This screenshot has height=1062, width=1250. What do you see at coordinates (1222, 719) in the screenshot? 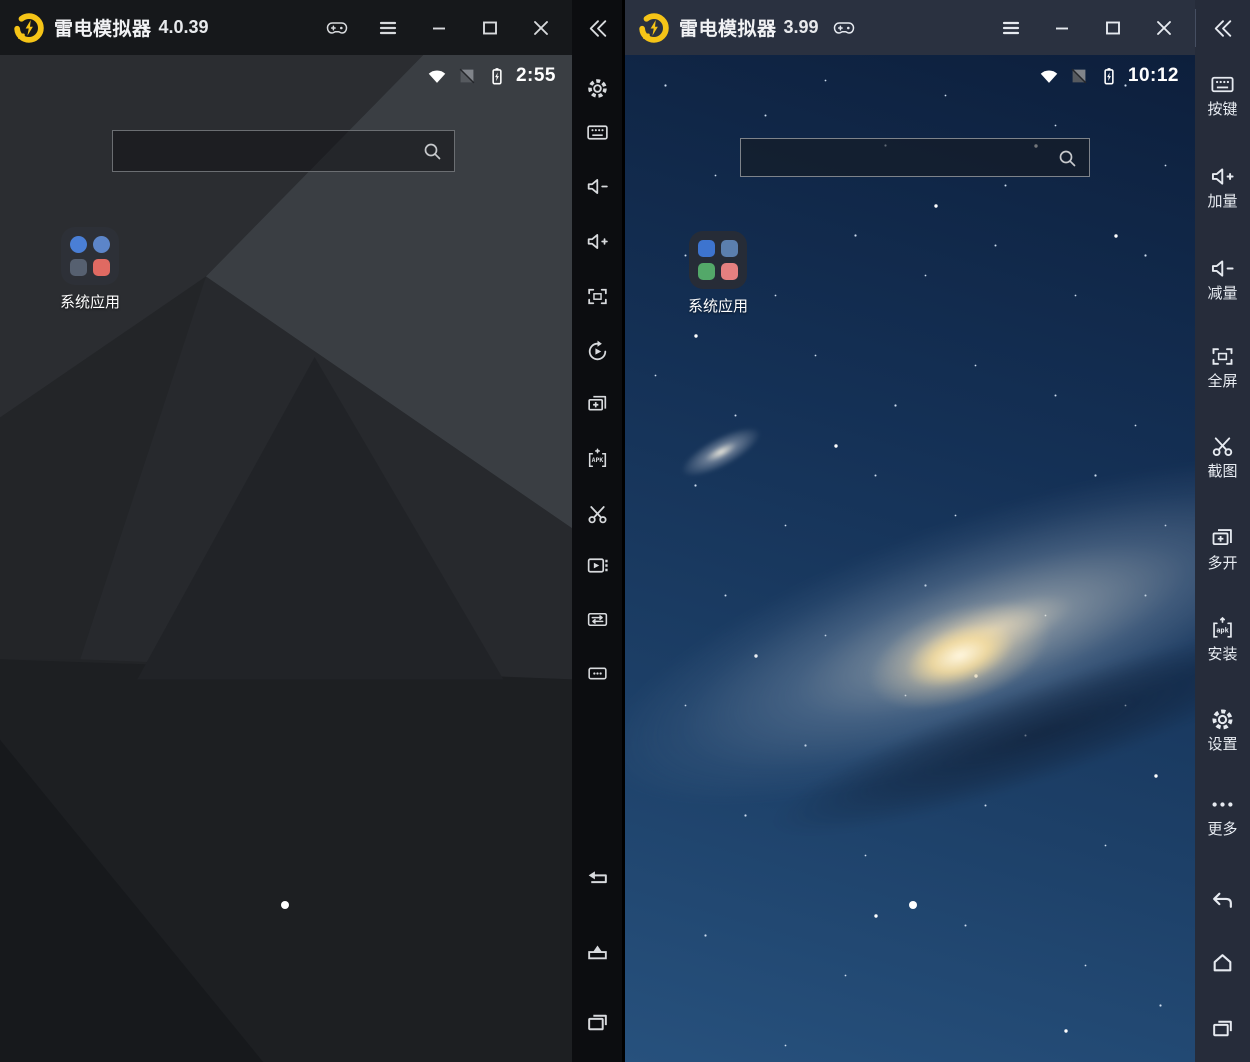
I see `gear-icon` at bounding box center [1222, 719].